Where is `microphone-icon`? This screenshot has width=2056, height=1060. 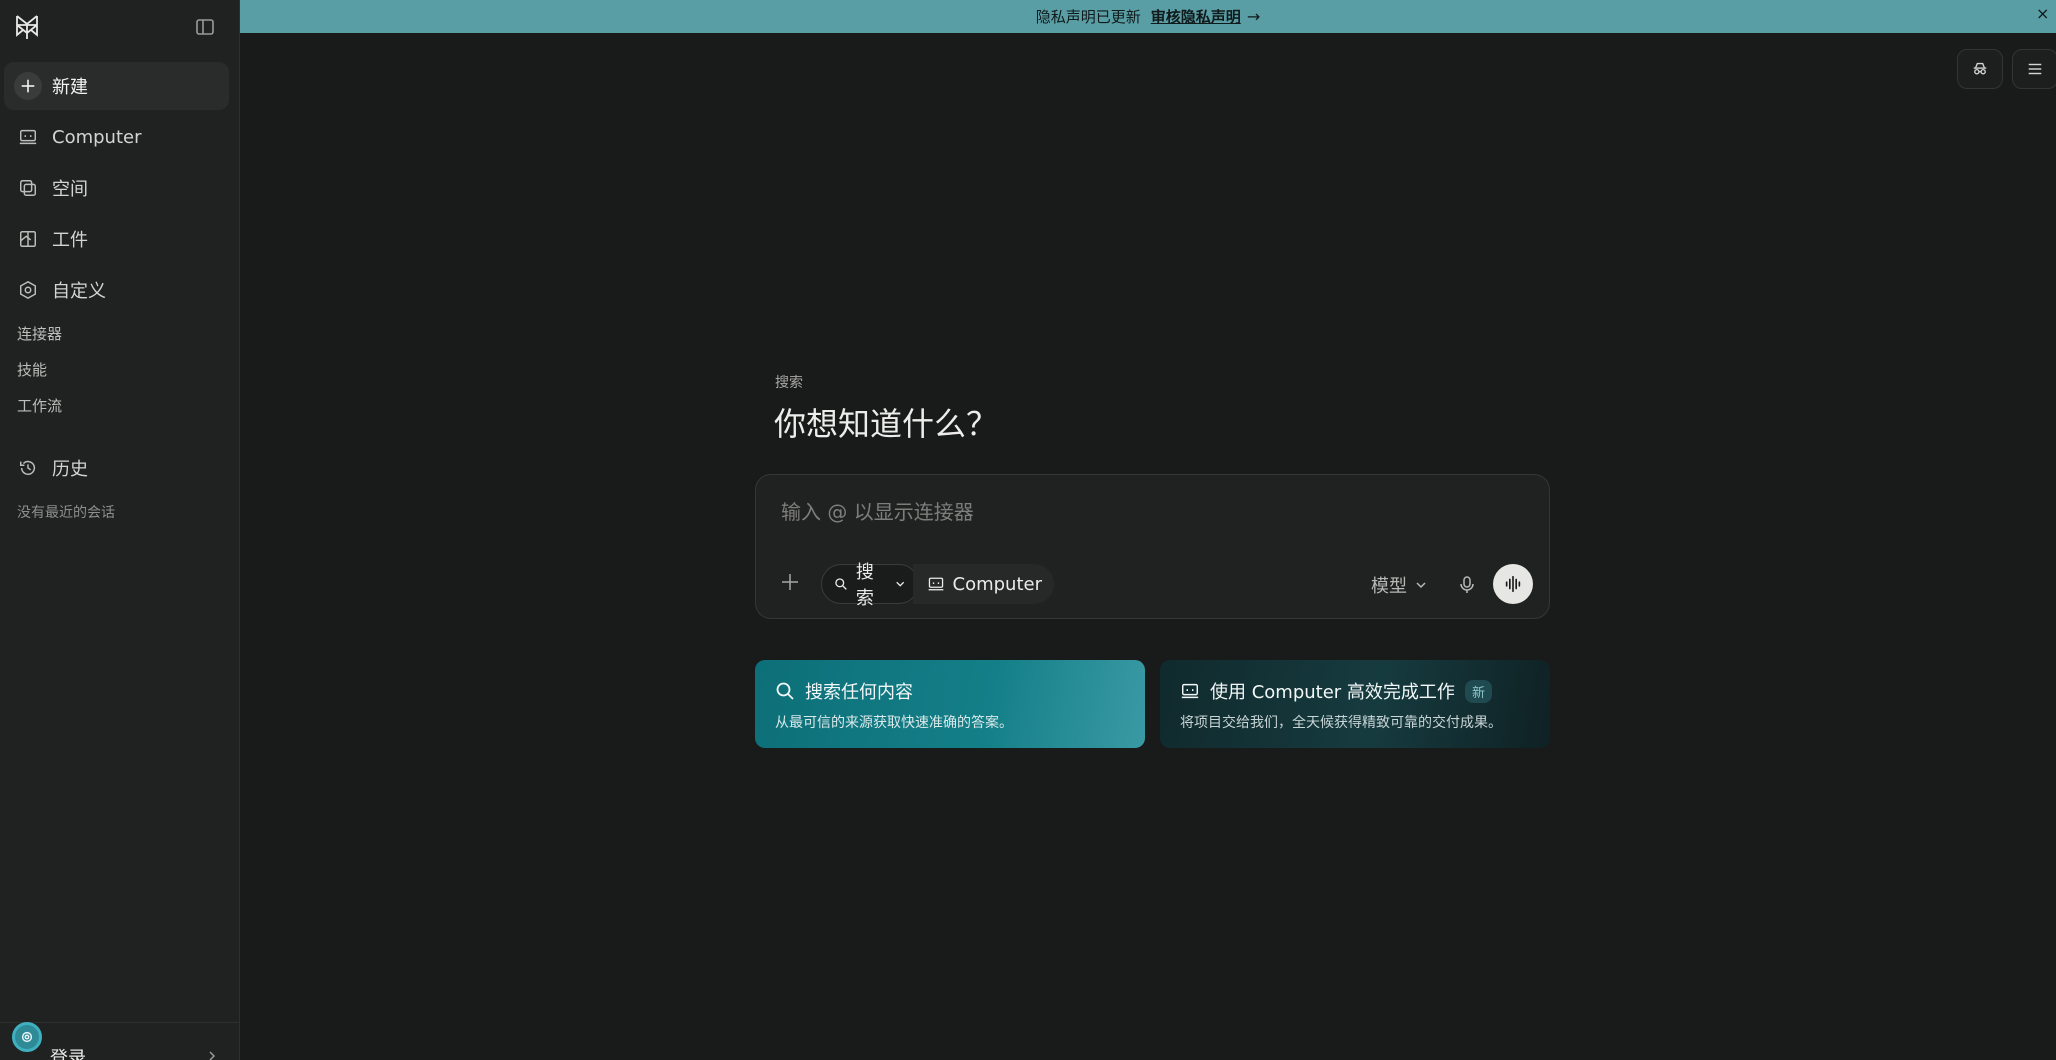
microphone-icon is located at coordinates (1467, 584).